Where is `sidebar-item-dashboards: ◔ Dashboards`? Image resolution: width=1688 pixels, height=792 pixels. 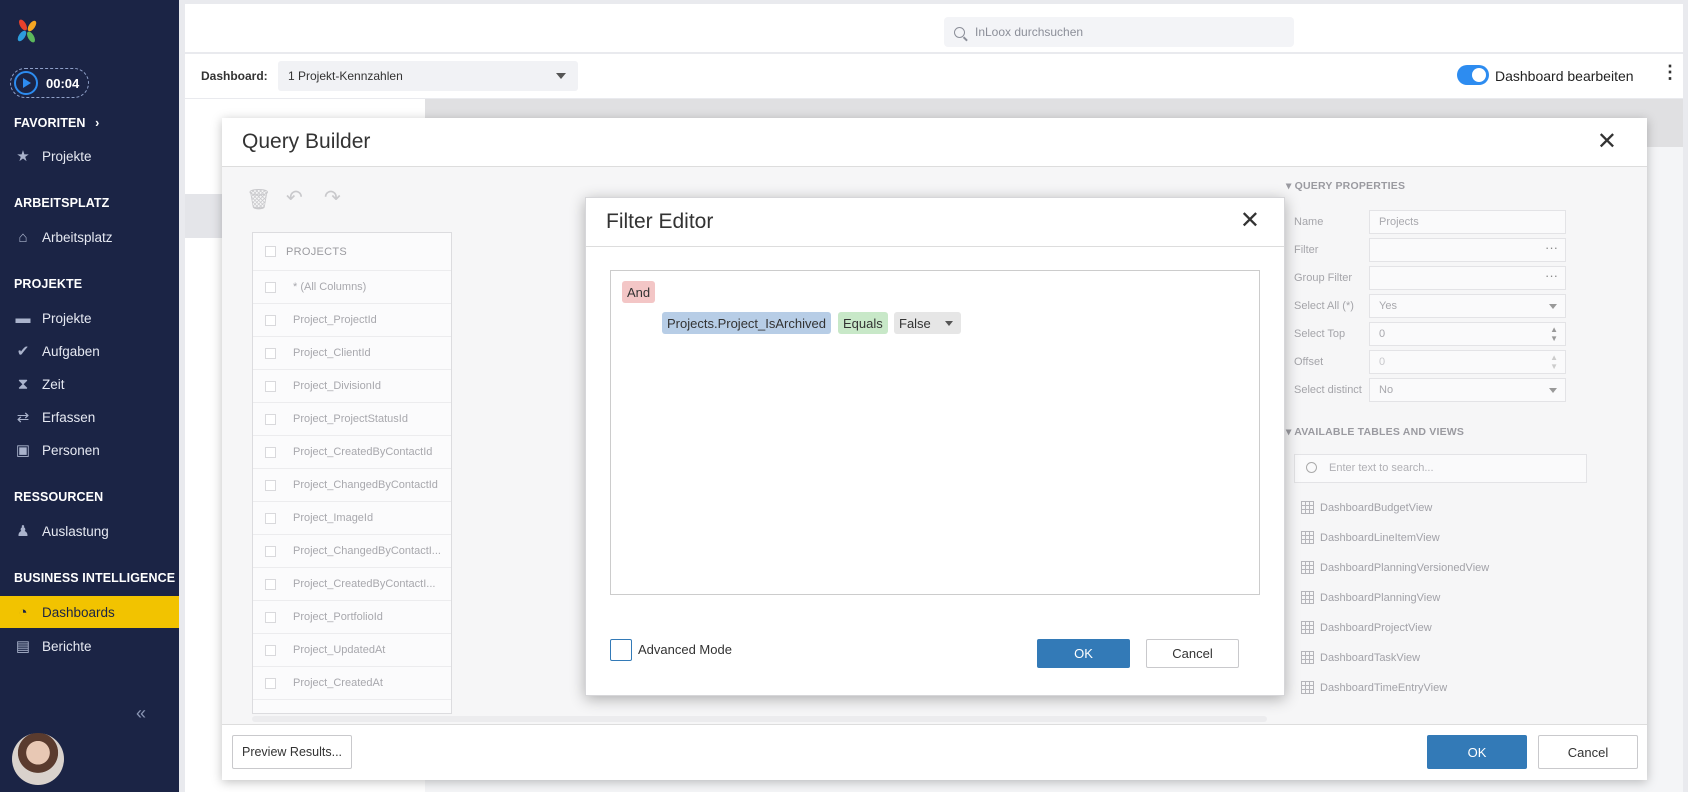
sidebar-item-dashboards: ◔ Dashboards is located at coordinates (89, 612).